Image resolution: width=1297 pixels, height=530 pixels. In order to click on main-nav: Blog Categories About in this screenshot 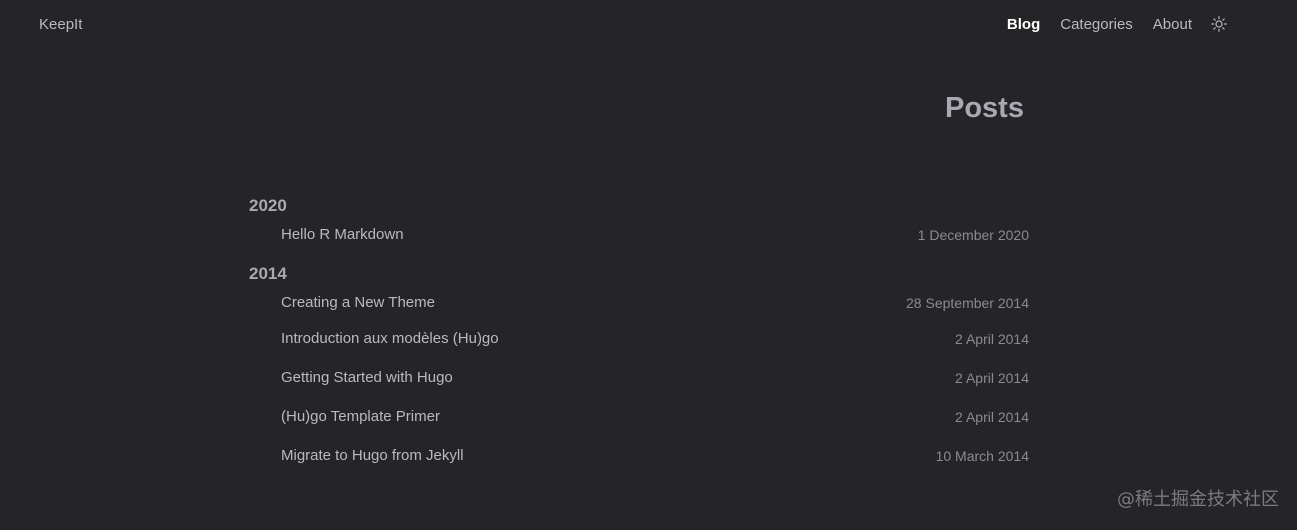, I will do `click(1107, 24)`.